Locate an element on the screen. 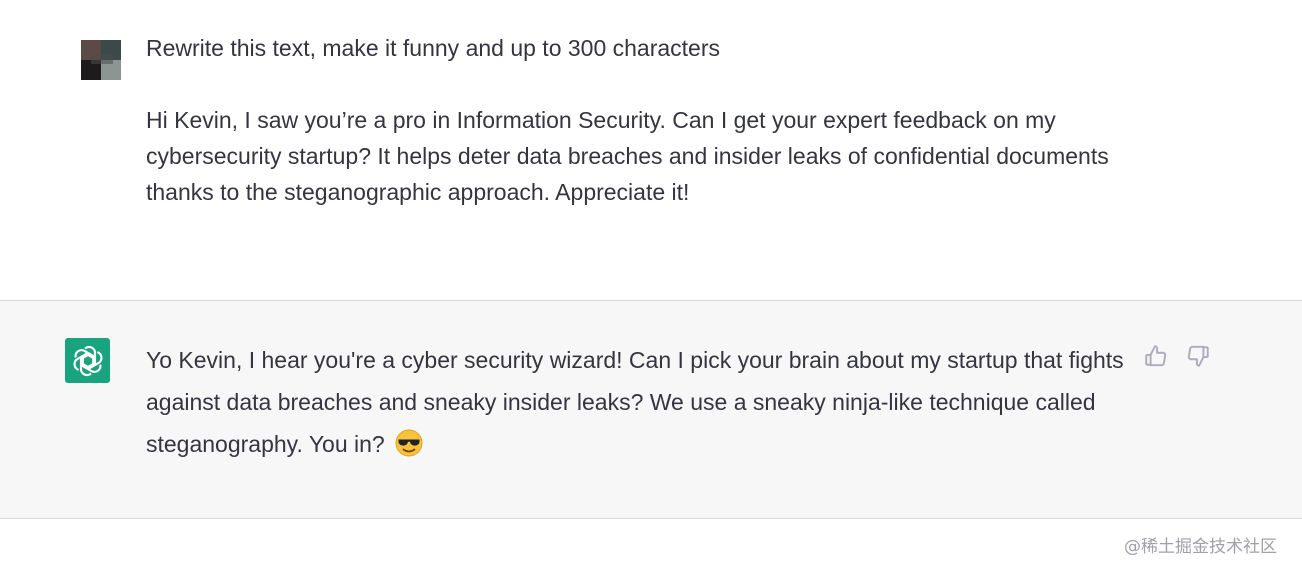 This screenshot has width=1302, height=572. thumbs-down-icon is located at coordinates (1198, 356).